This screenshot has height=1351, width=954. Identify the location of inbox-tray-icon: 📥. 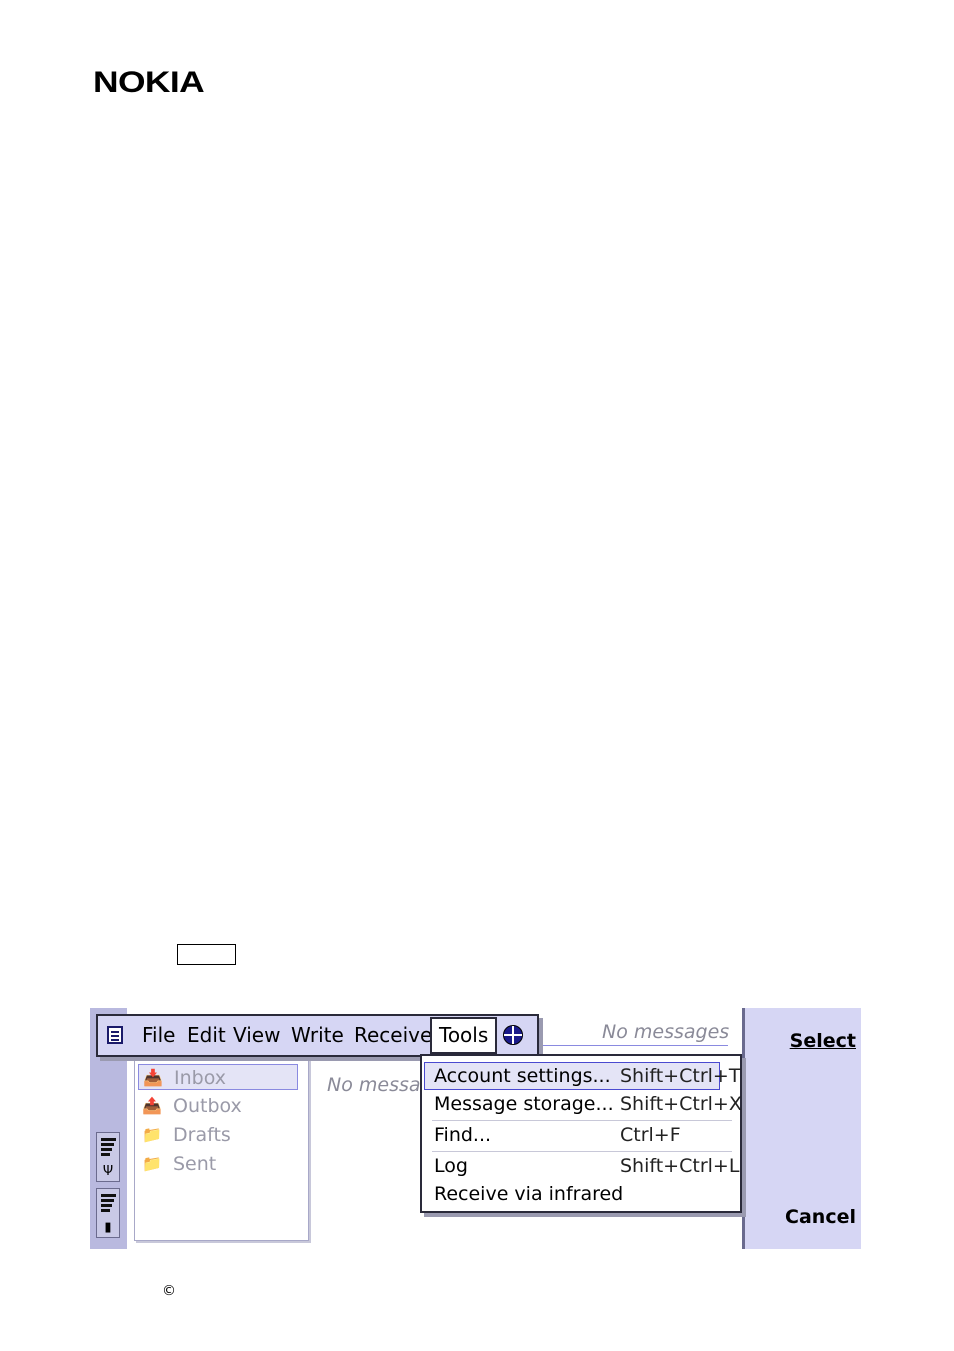
(153, 1077).